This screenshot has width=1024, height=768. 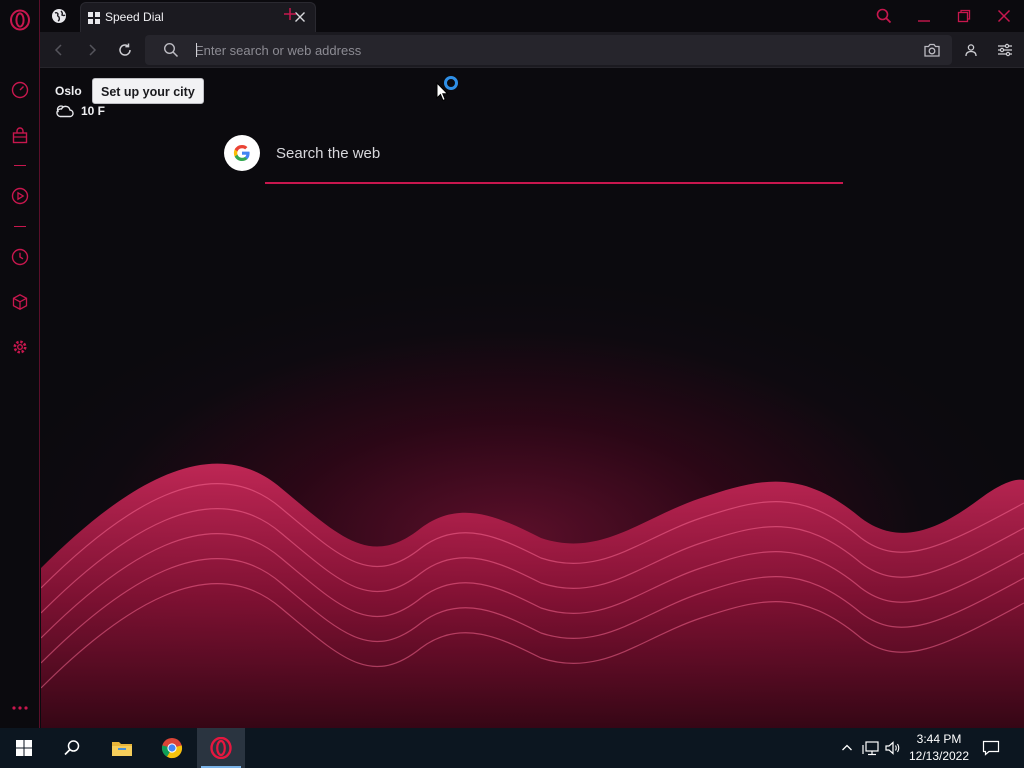 What do you see at coordinates (198, 17) in the screenshot?
I see `tab-speed-dial: Speed Dial` at bounding box center [198, 17].